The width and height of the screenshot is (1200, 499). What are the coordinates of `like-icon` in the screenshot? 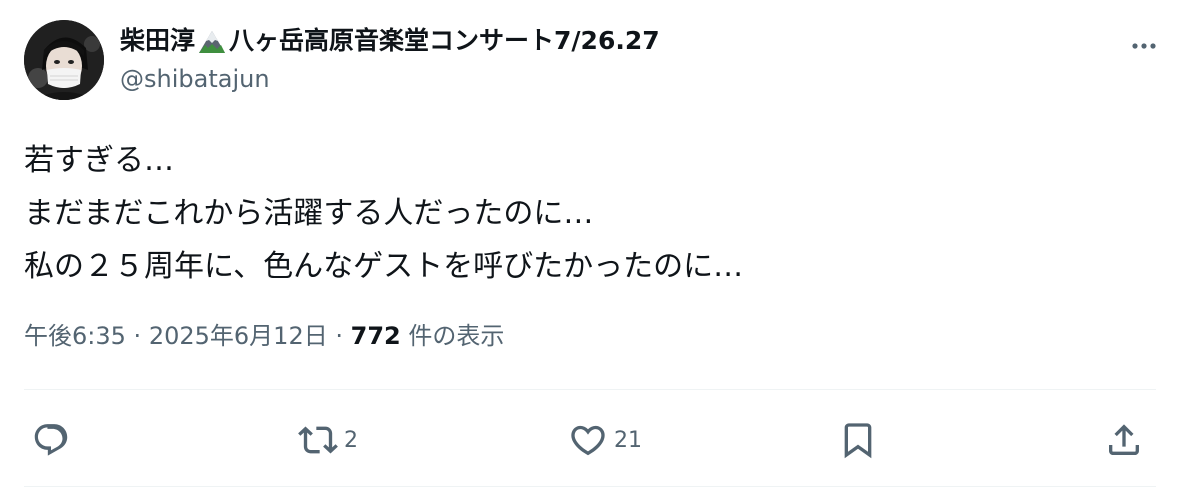 It's located at (588, 440).